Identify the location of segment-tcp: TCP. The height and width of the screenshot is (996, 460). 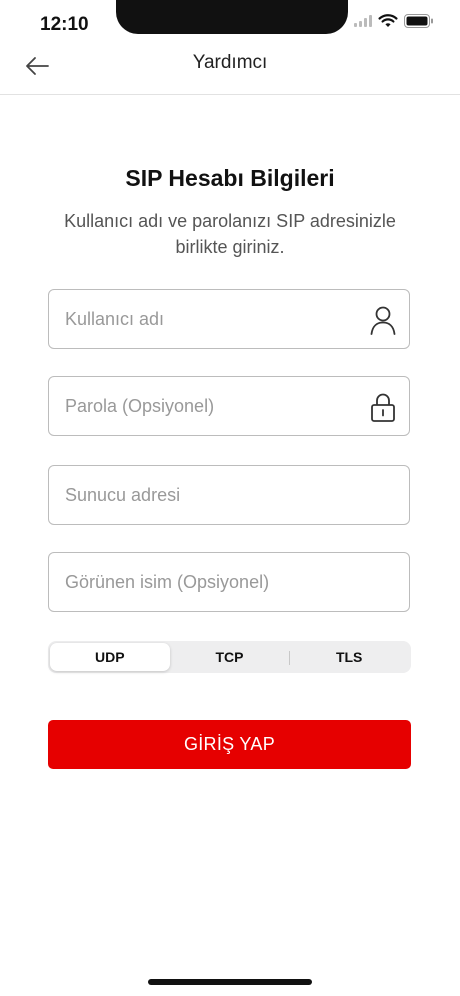
(230, 657).